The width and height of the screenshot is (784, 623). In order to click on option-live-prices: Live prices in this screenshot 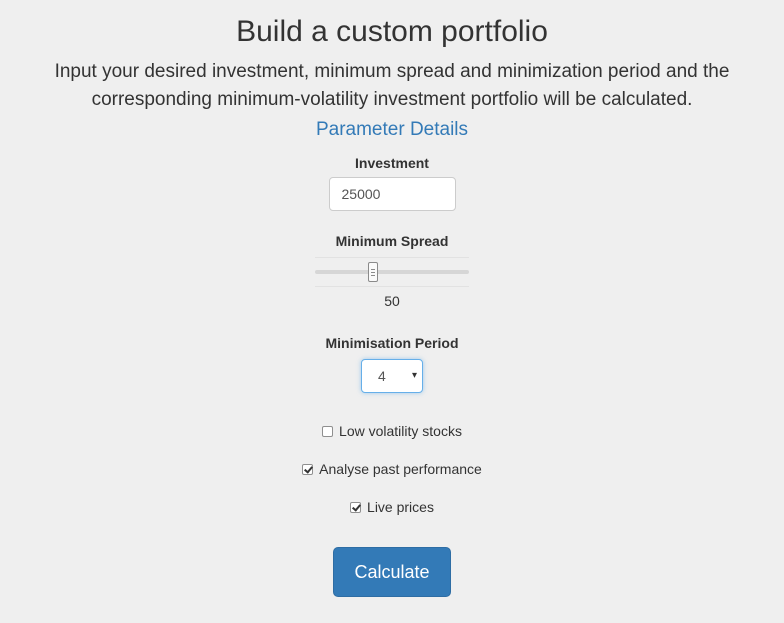, I will do `click(392, 507)`.